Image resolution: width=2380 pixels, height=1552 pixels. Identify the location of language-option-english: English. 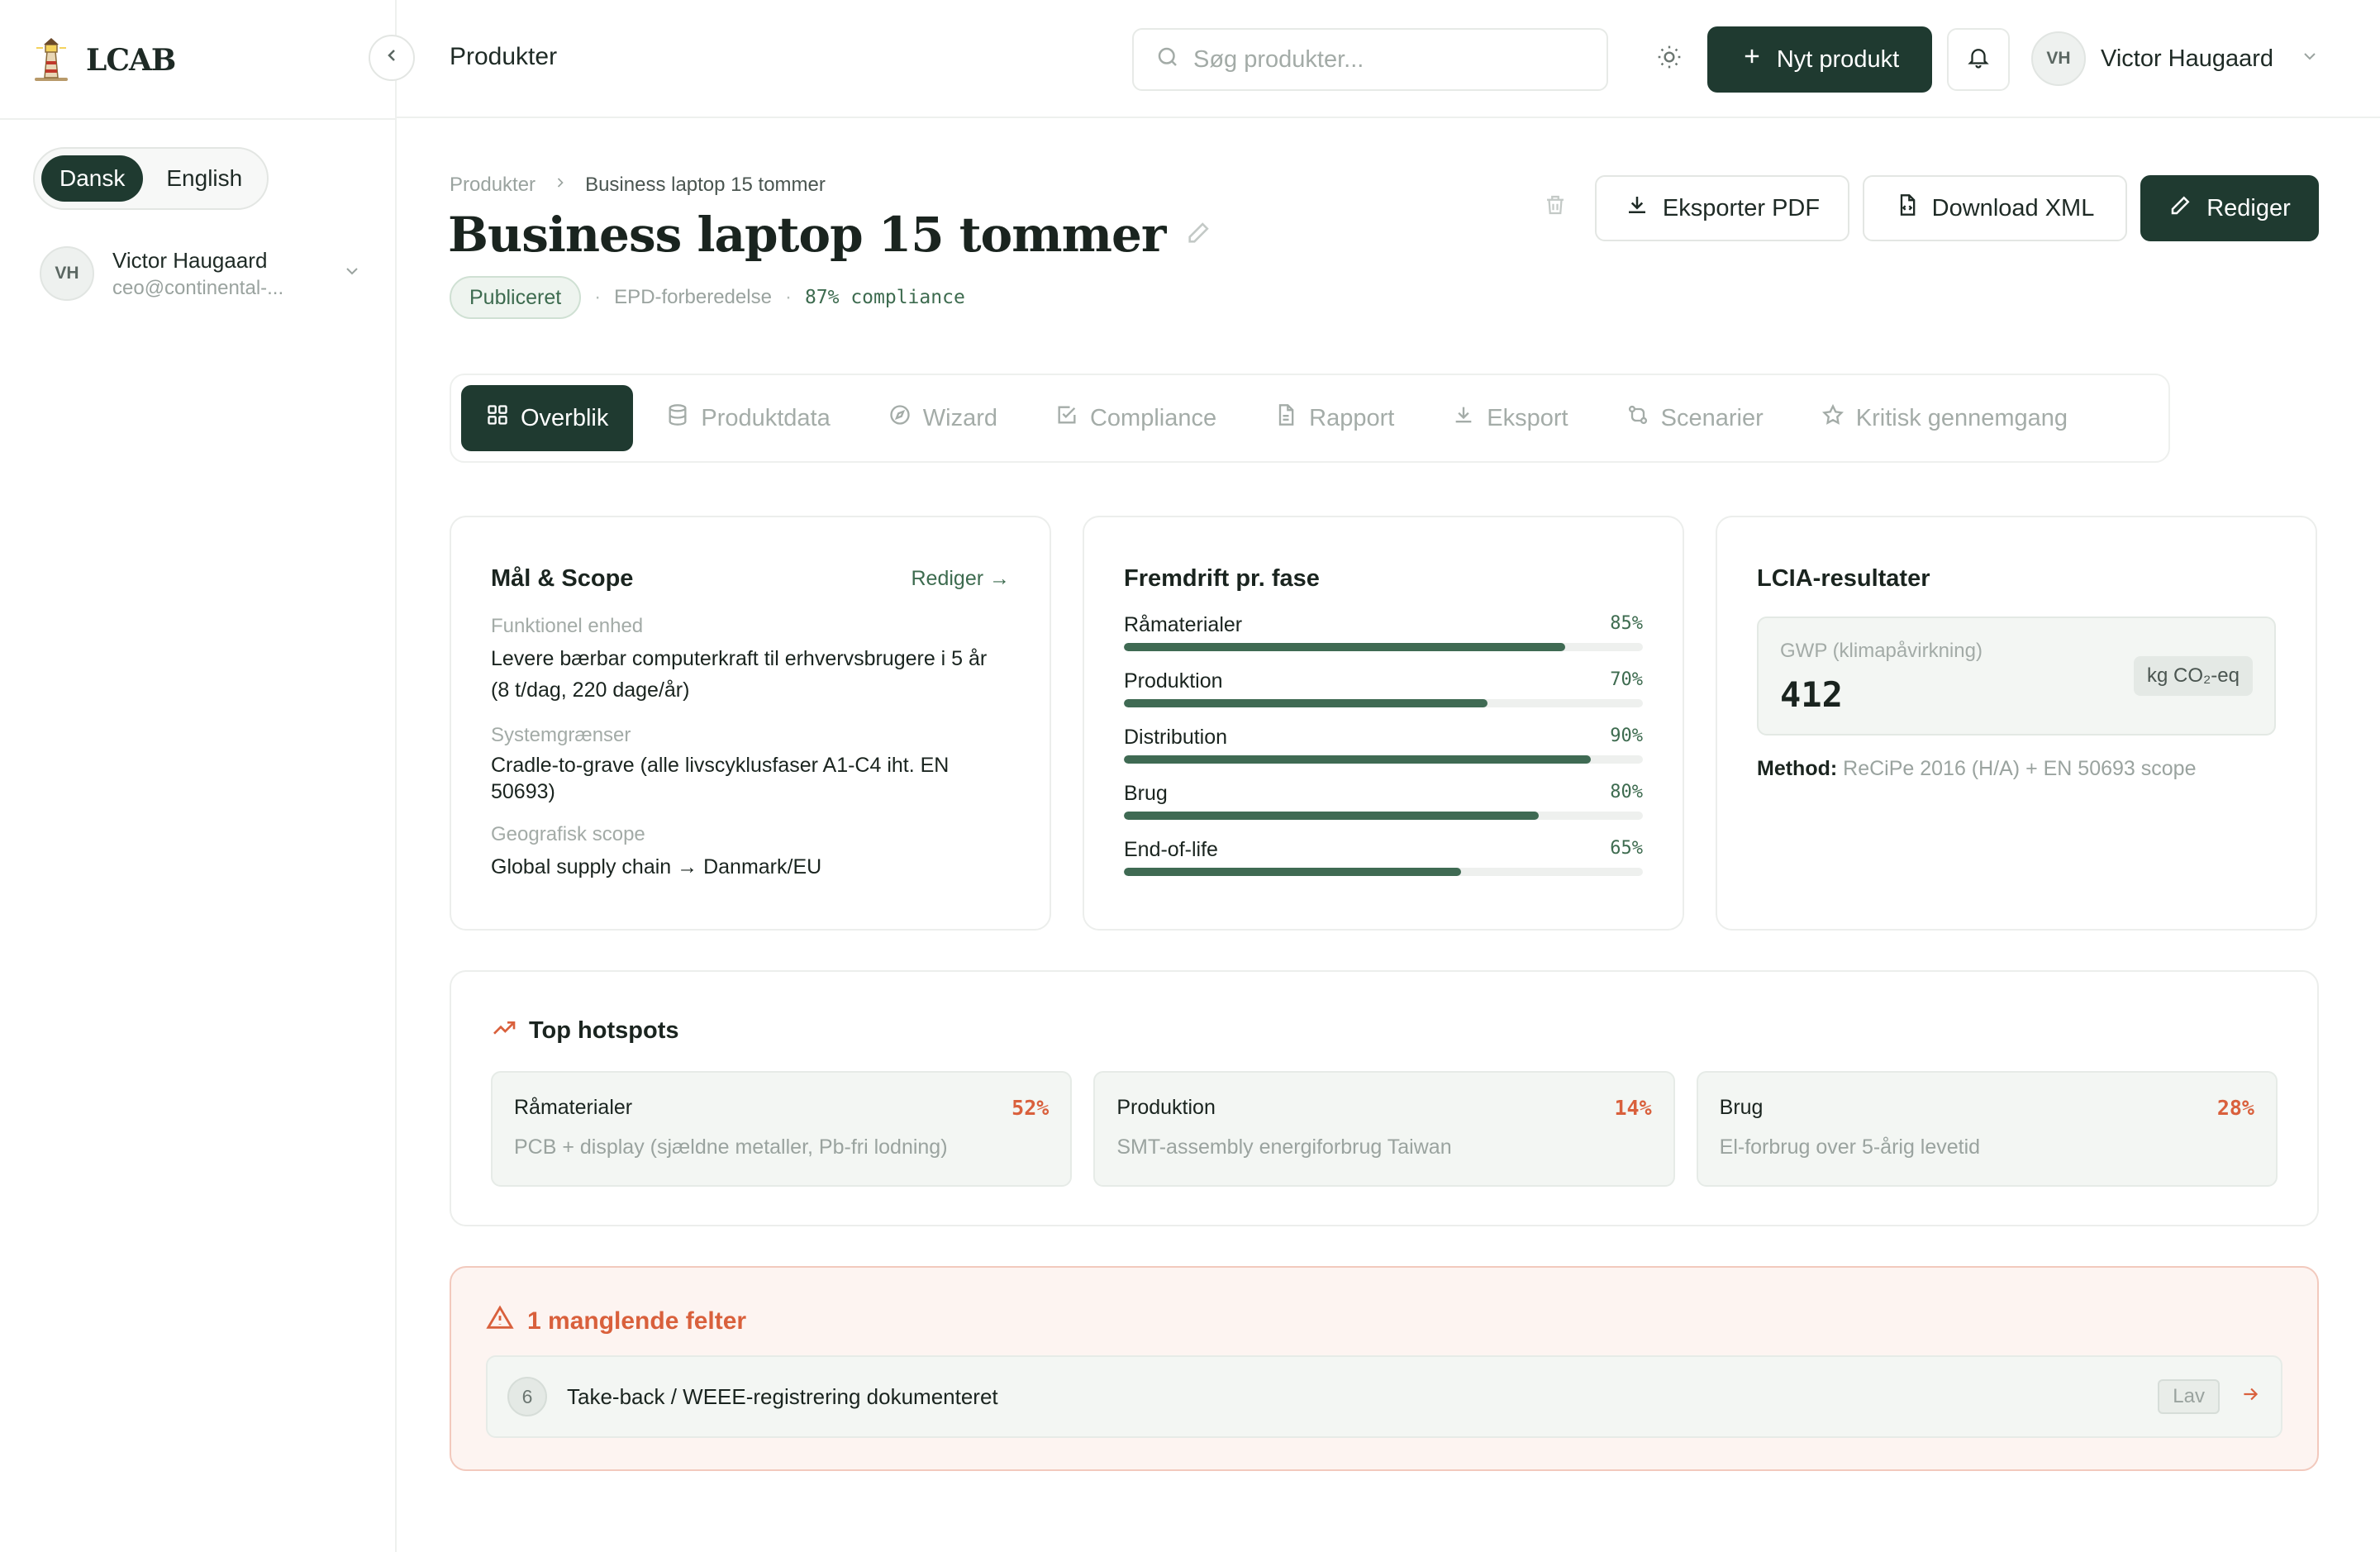
(204, 178).